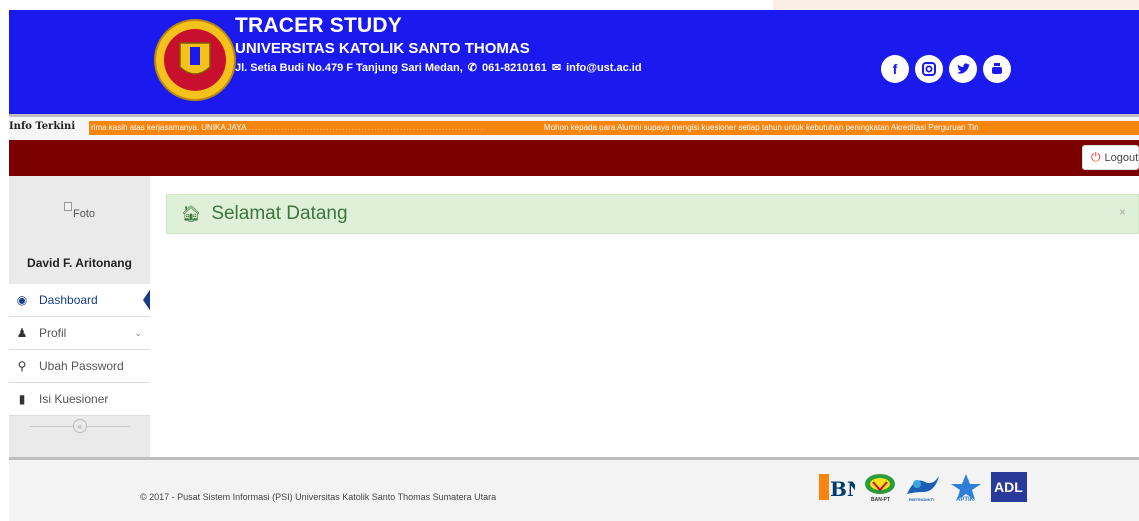 The width and height of the screenshot is (1139, 521). What do you see at coordinates (604, 68) in the screenshot?
I see `email-link: info@ust.ac.id` at bounding box center [604, 68].